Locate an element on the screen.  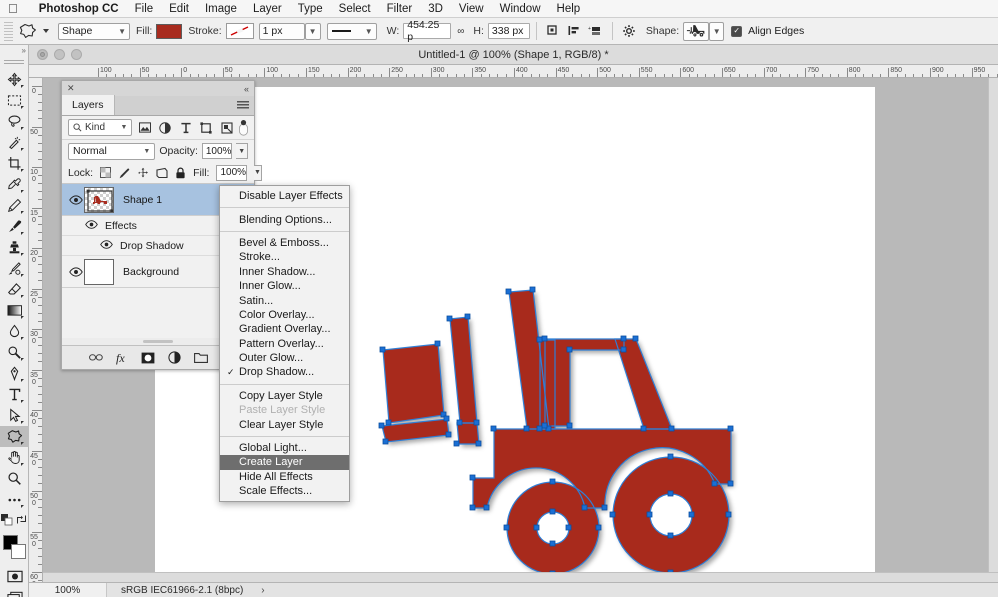
options-bar-grip is located at coordinates (8, 31).